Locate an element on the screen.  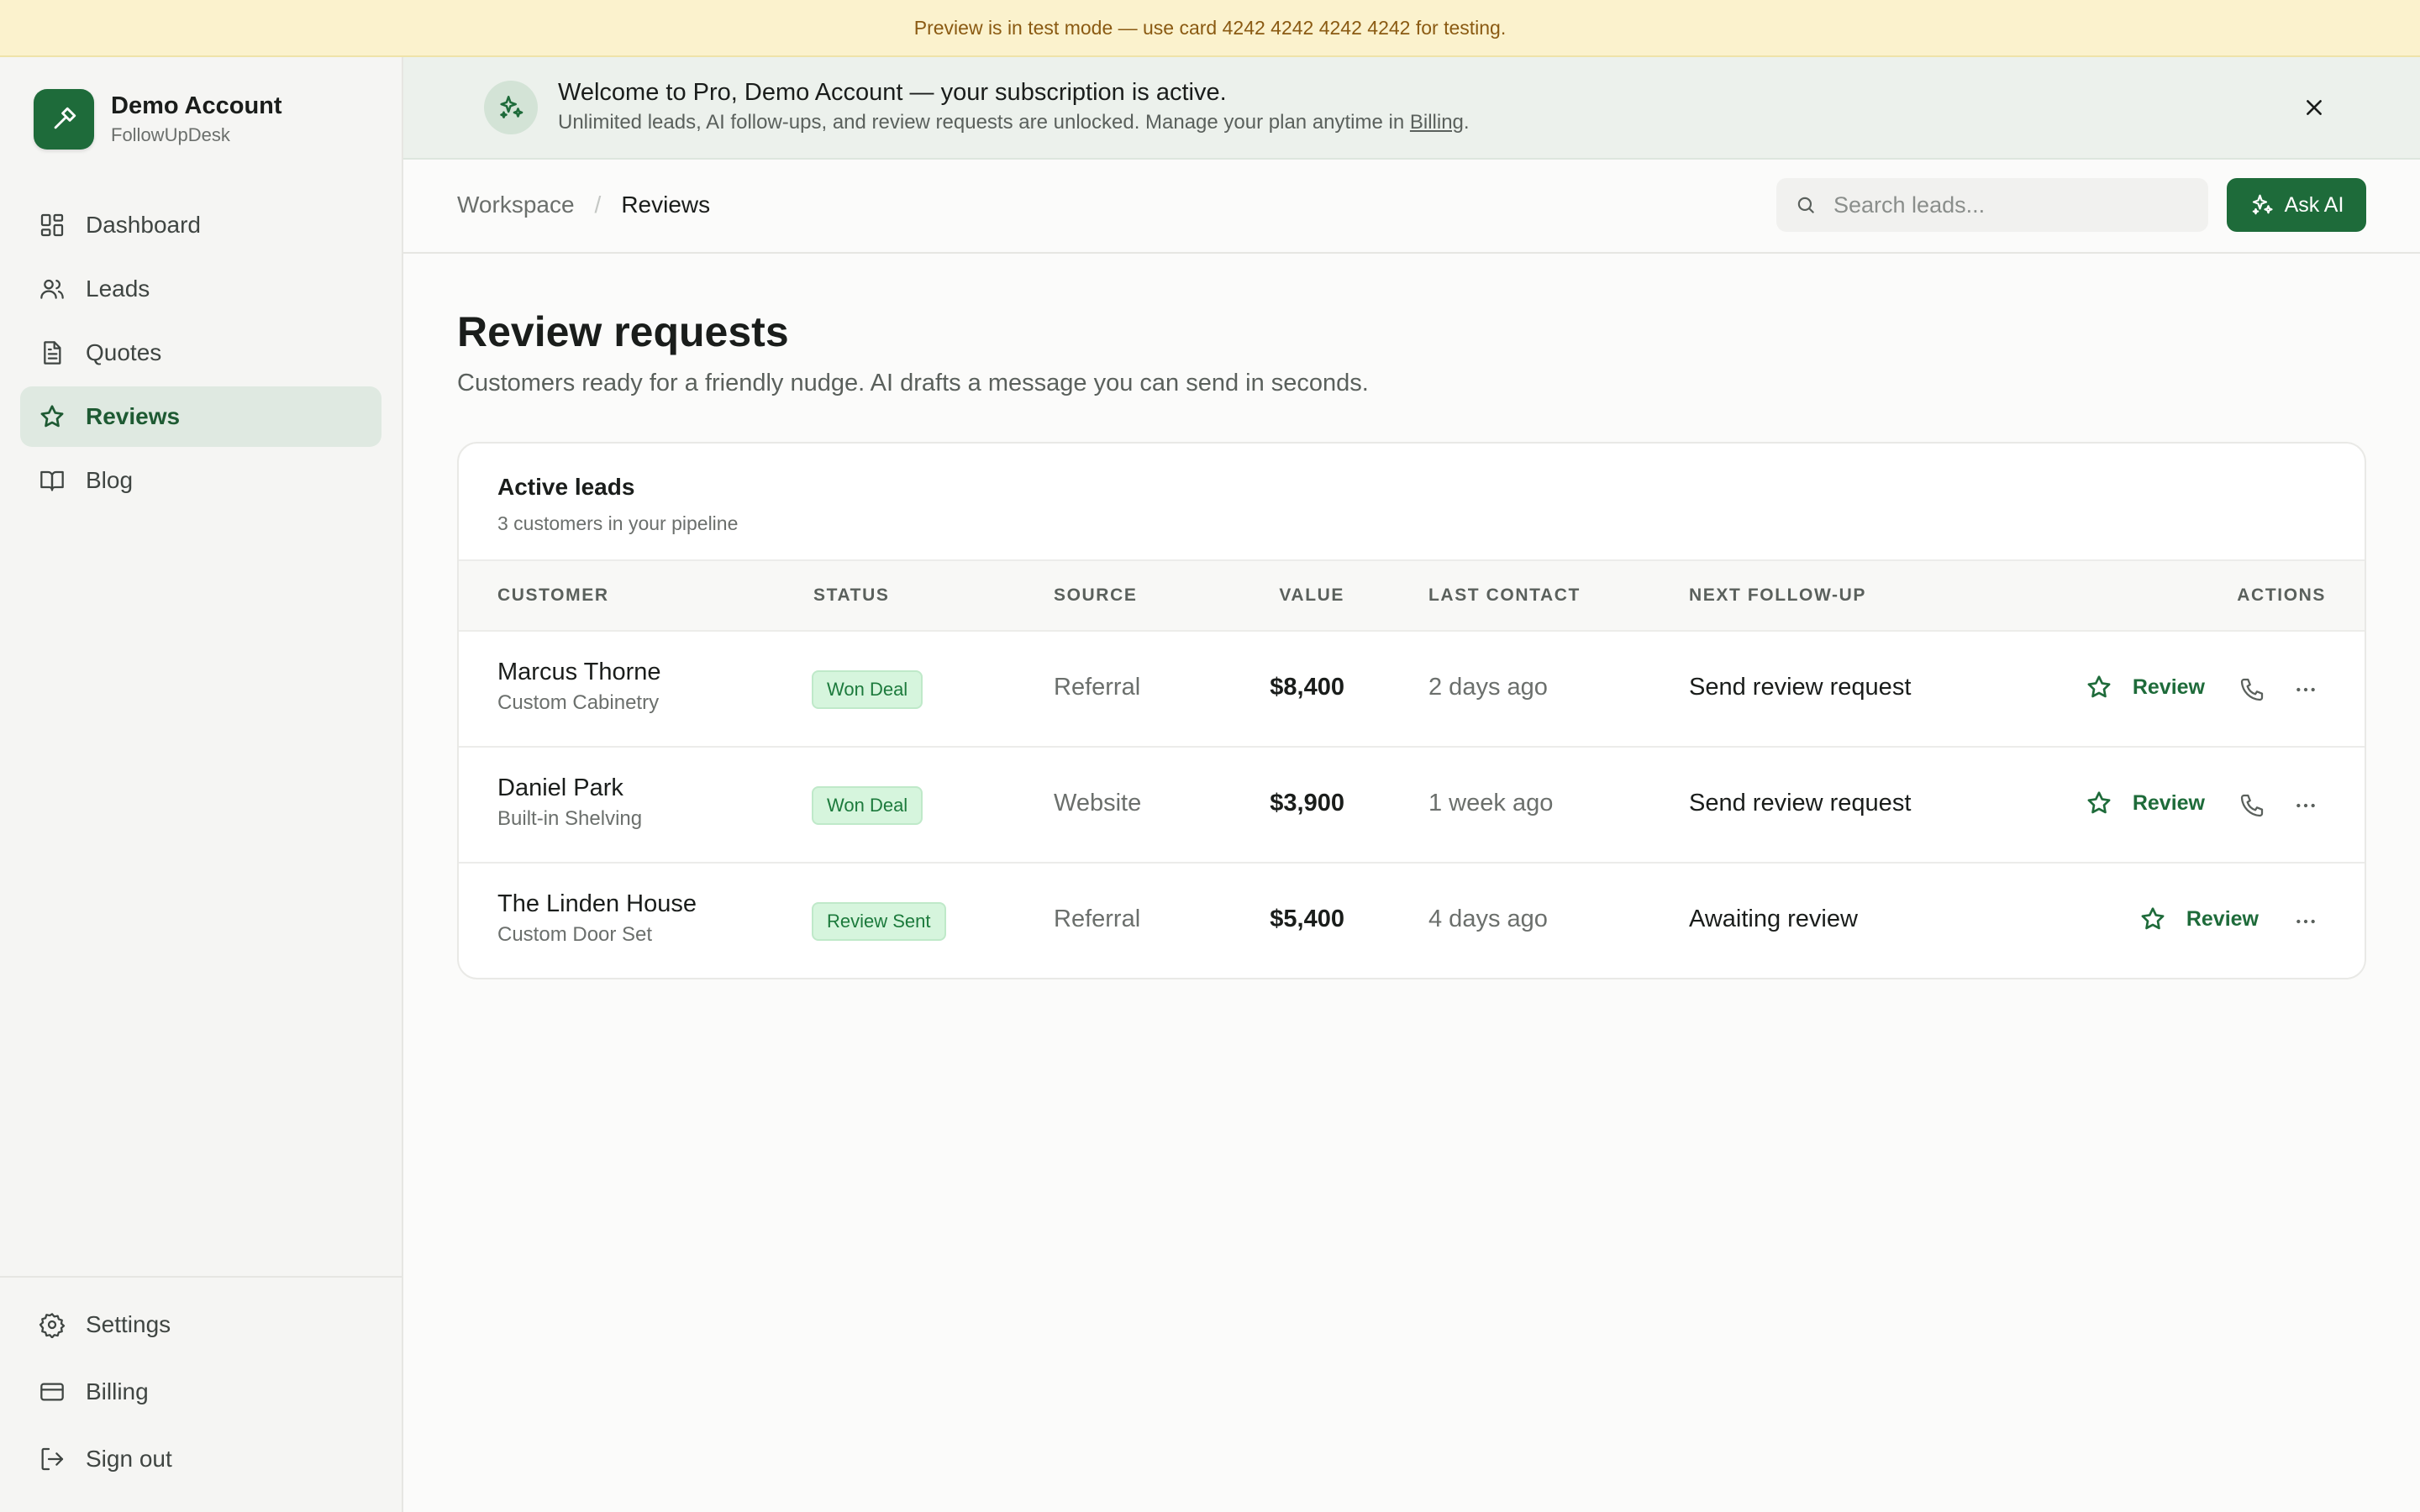
sidebar-item-quotes: Quotes is located at coordinates (200, 353).